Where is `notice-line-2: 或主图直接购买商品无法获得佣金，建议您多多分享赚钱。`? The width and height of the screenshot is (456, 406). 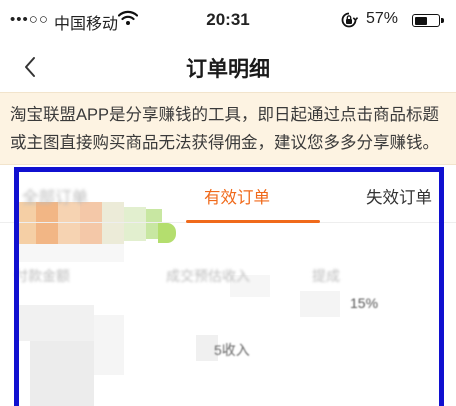
notice-line-2: 或主图直接购买商品无法获得佣金，建议您多多分享赚钱。 is located at coordinates (224, 143).